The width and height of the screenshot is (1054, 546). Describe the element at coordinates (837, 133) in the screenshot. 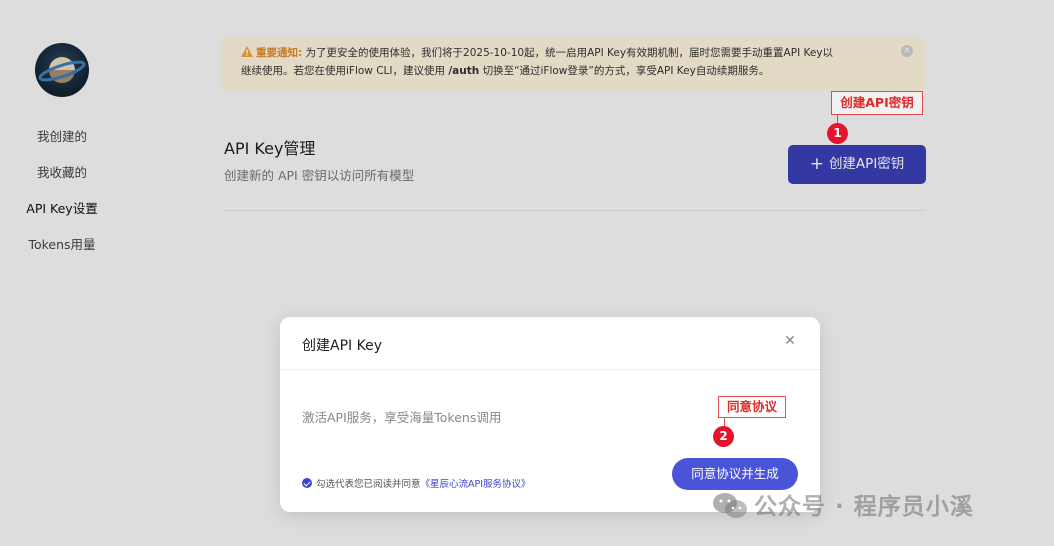

I see `annotation-number-1: 1` at that location.